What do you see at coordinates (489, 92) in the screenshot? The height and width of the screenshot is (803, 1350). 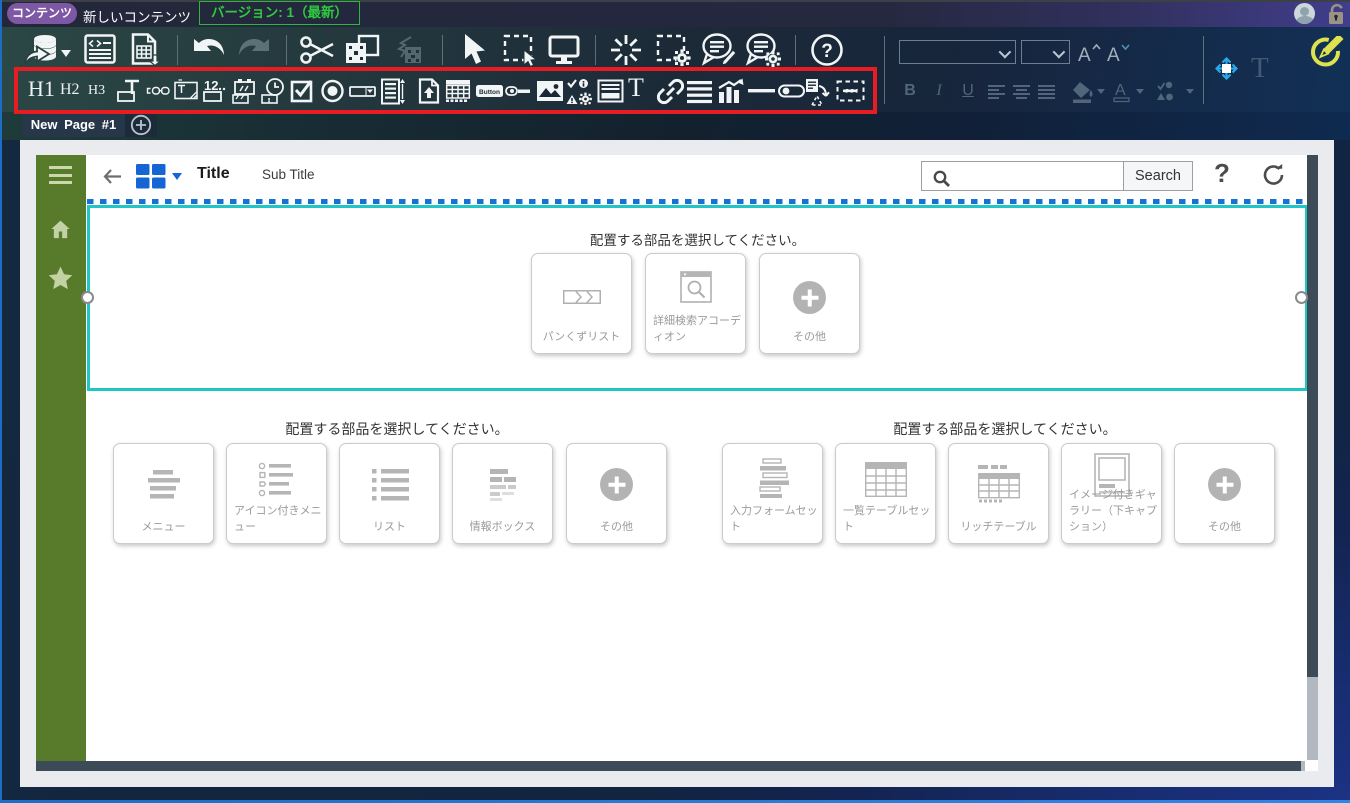 I see `svg-text: Button` at bounding box center [489, 92].